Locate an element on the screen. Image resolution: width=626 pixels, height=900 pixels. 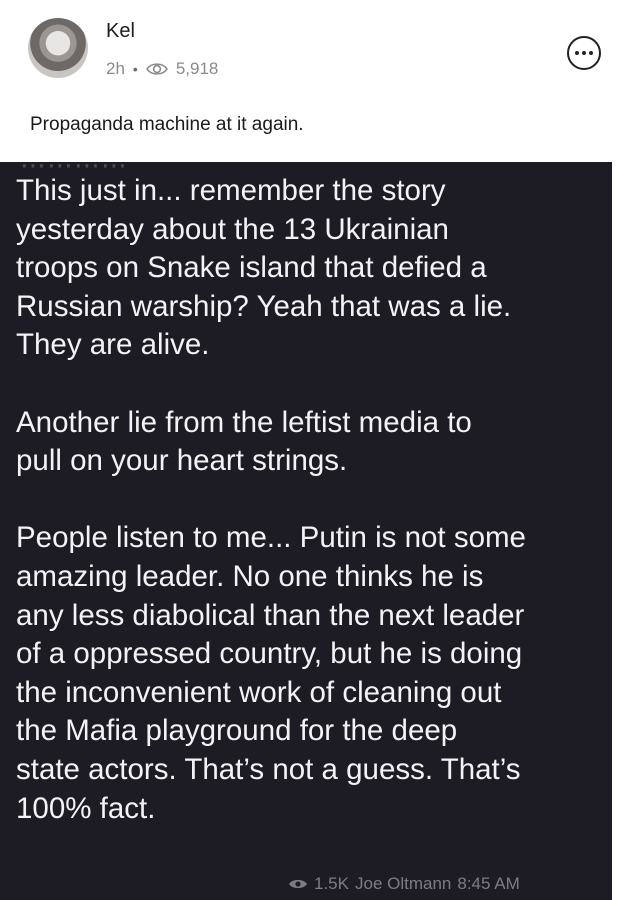
footer-author: Joe Oltmann is located at coordinates (403, 883).